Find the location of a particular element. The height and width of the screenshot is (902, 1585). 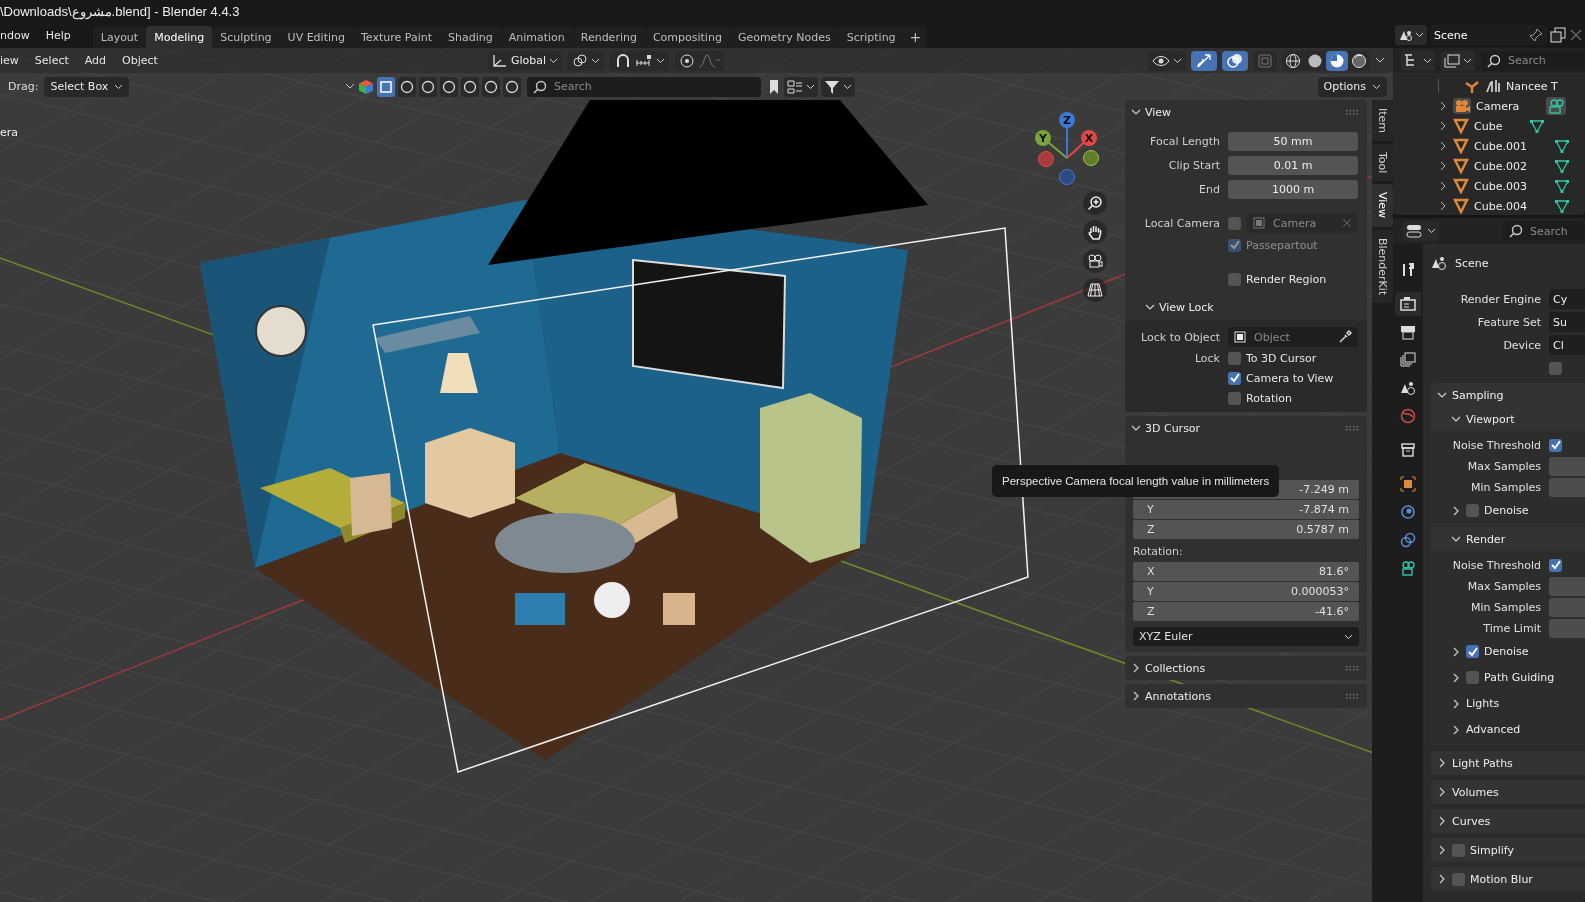

field-label: Clip Start is located at coordinates (1193, 165).